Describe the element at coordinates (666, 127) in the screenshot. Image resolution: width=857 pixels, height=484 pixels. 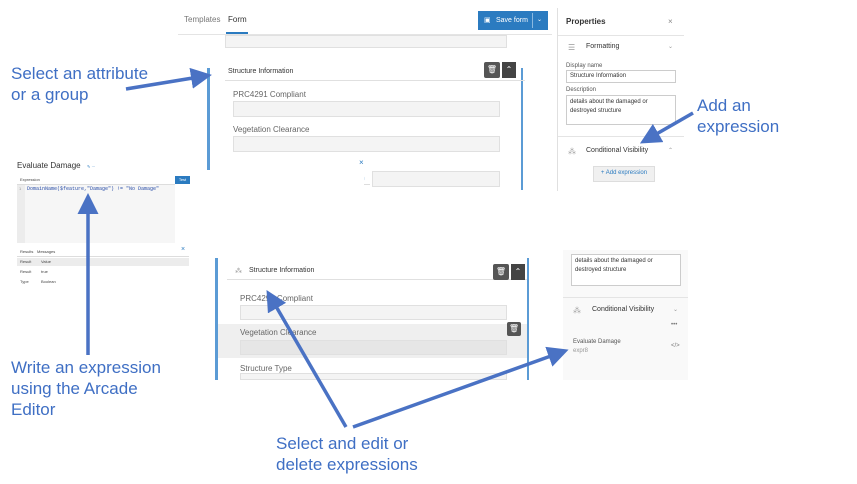
I see `arrow-to-add-expression` at that location.